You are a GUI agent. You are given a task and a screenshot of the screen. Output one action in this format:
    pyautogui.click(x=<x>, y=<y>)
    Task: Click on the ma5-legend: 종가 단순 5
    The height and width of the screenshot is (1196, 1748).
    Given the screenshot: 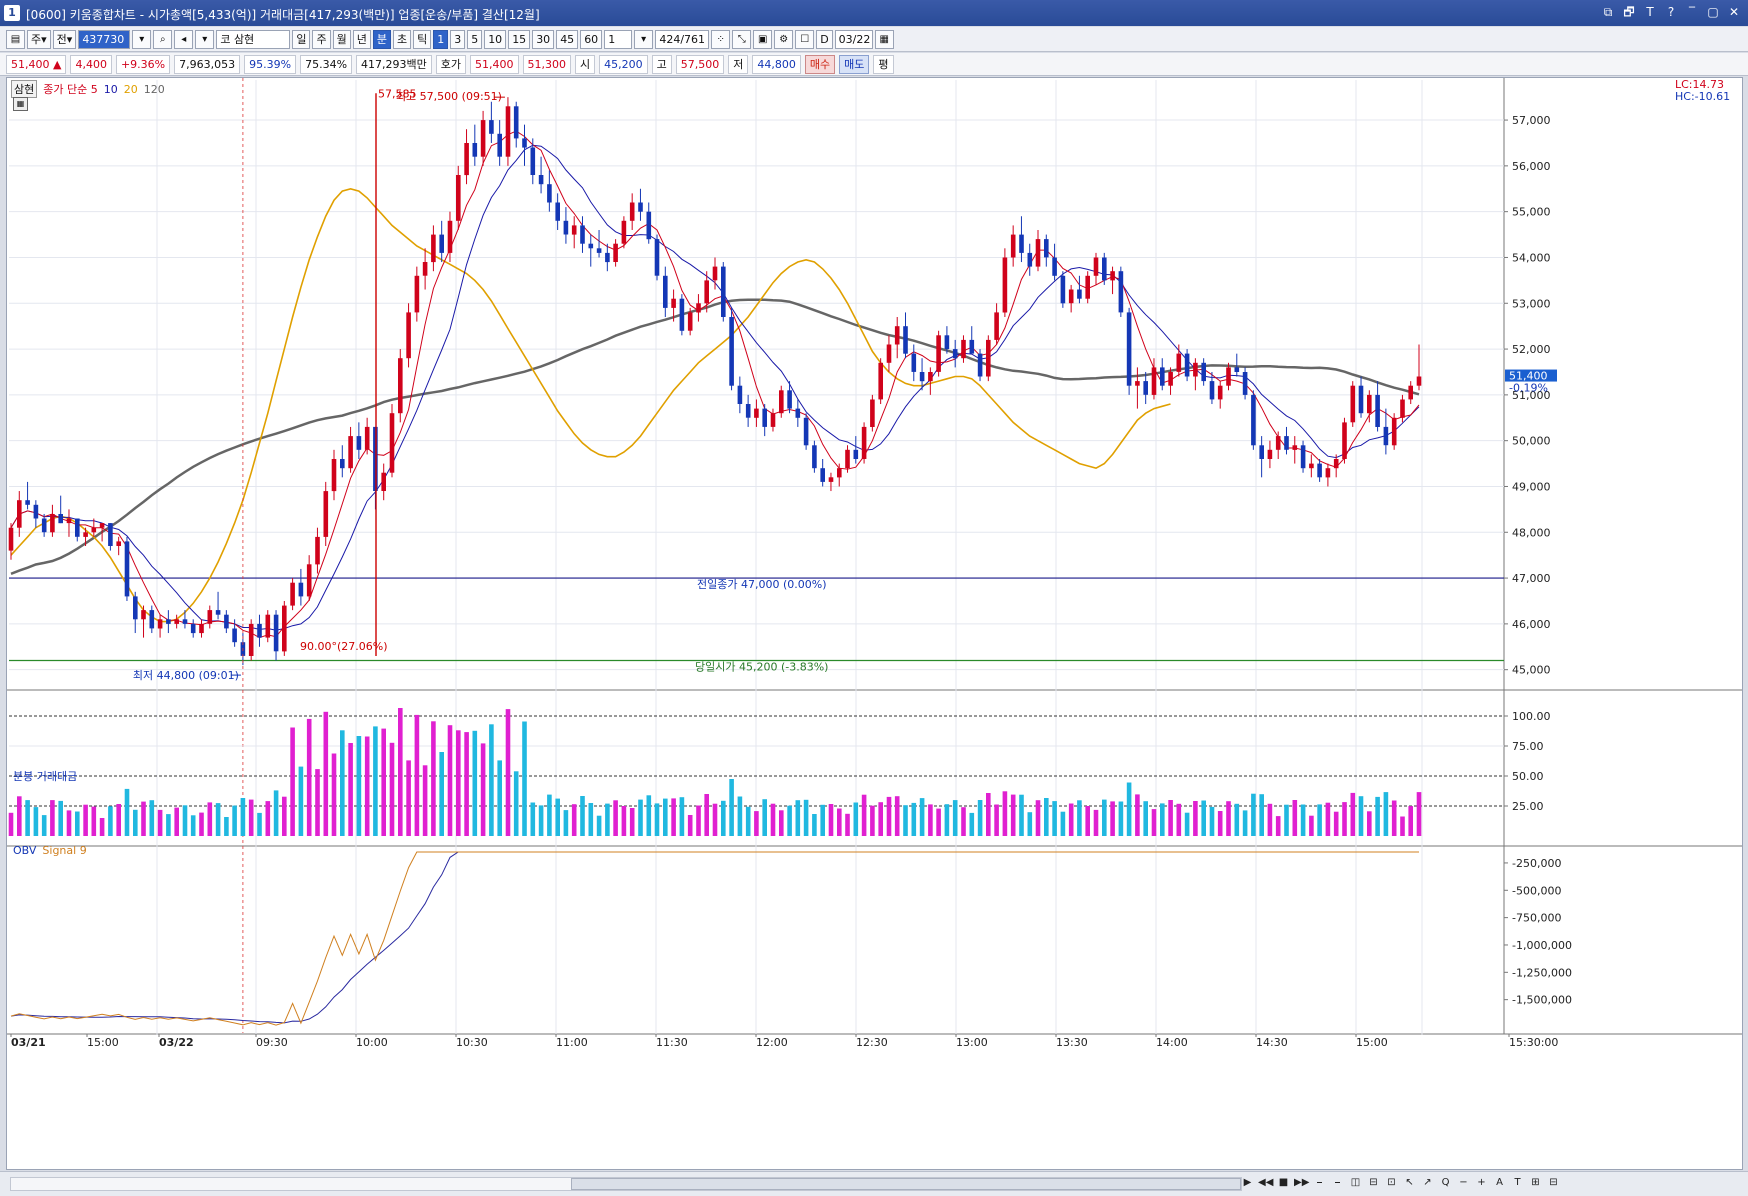 What is the action you would take?
    pyautogui.click(x=70, y=89)
    